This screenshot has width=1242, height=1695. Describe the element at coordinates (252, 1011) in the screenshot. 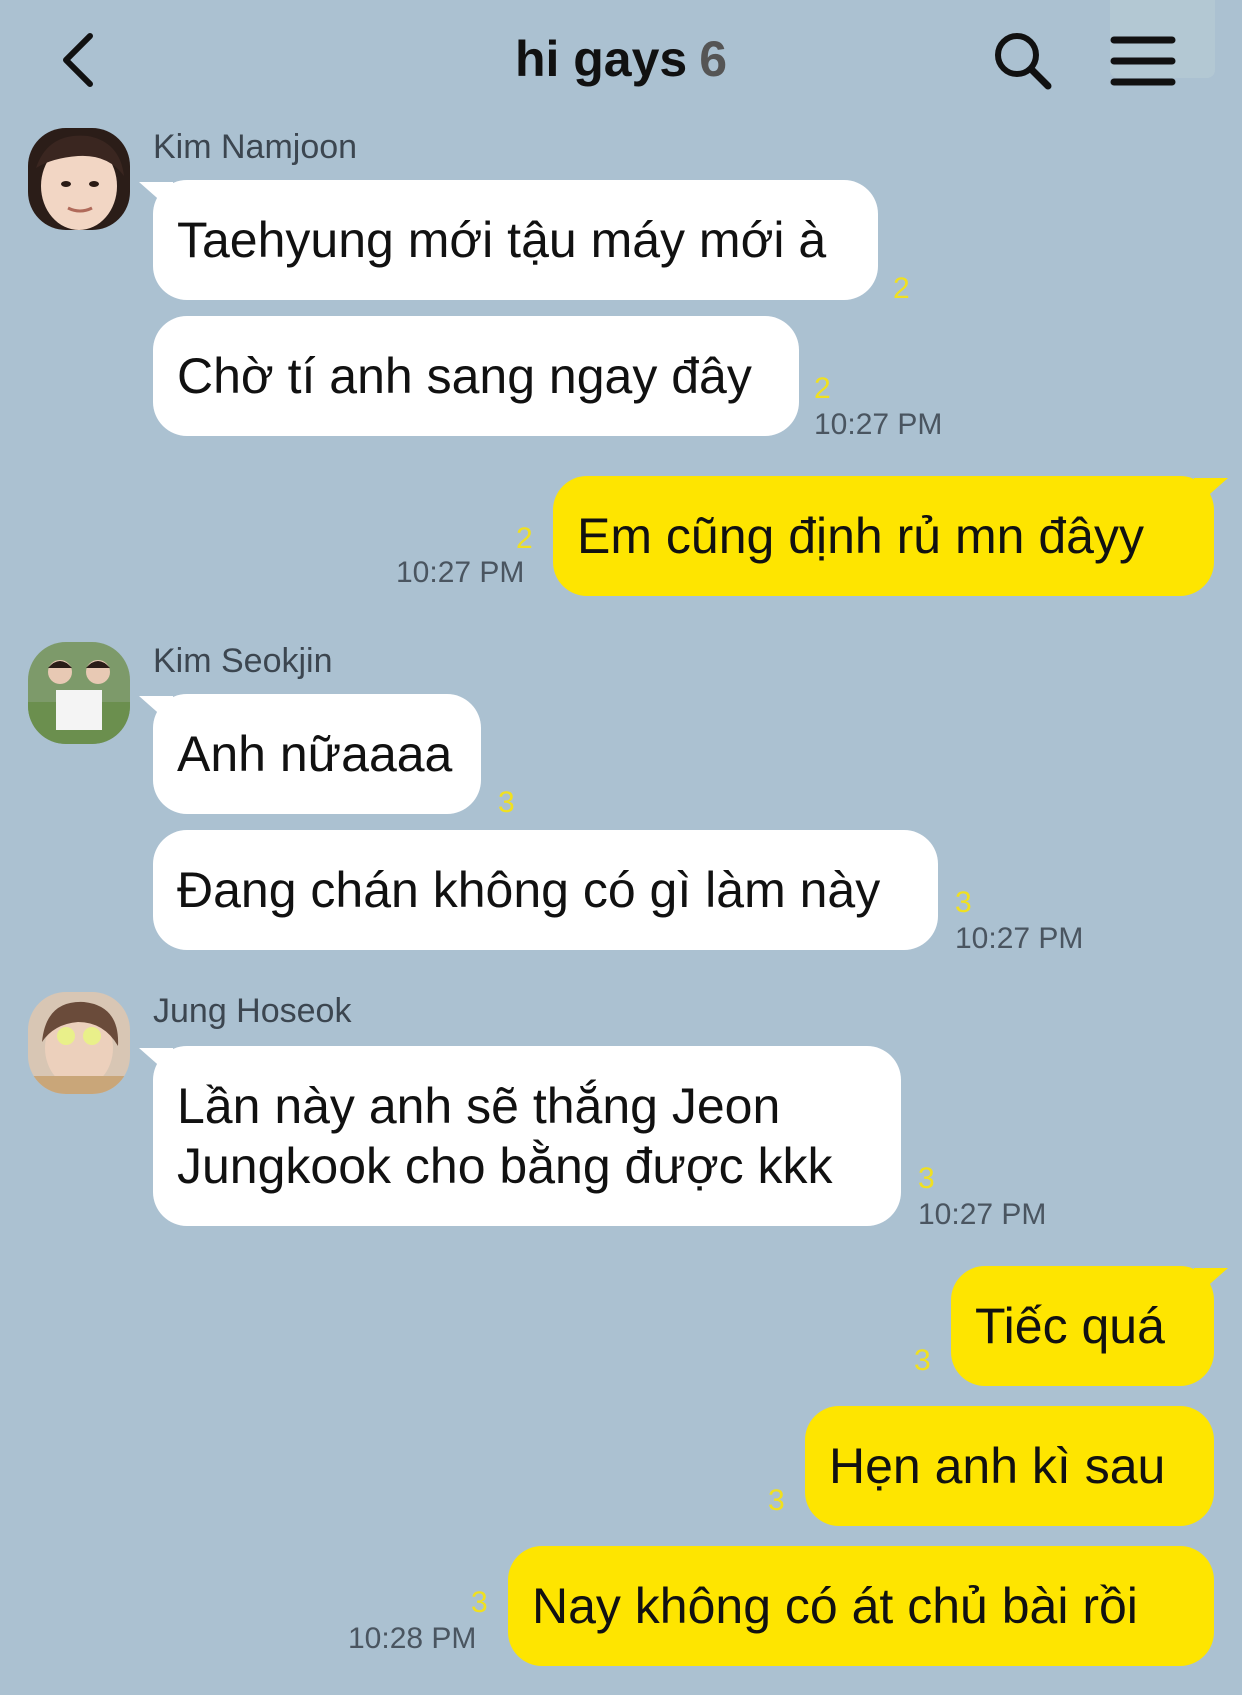

I see `sender-name: Jung Hoseok` at that location.